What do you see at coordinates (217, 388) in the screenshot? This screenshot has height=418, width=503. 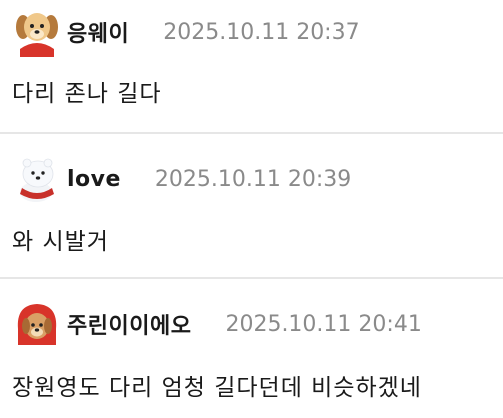 I see `comment-text: 장원영도 다리 엄청 길다던데 비슷하겠네` at bounding box center [217, 388].